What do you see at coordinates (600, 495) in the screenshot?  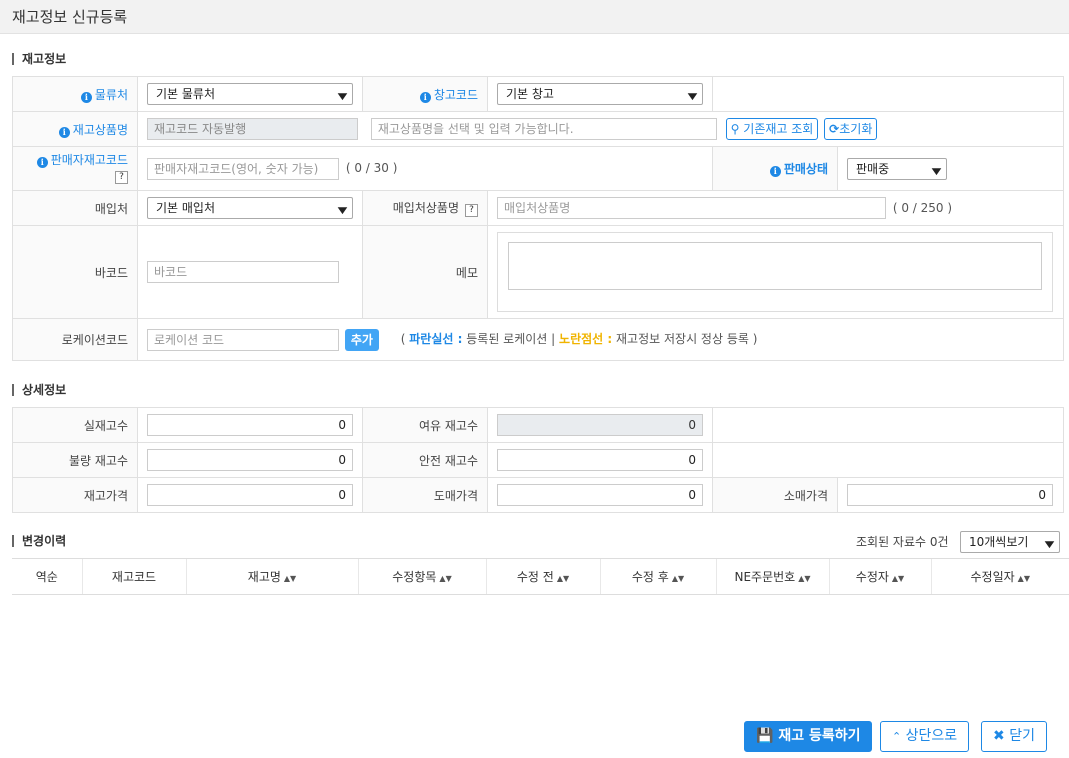 I see `wholesale-price-input: 0` at bounding box center [600, 495].